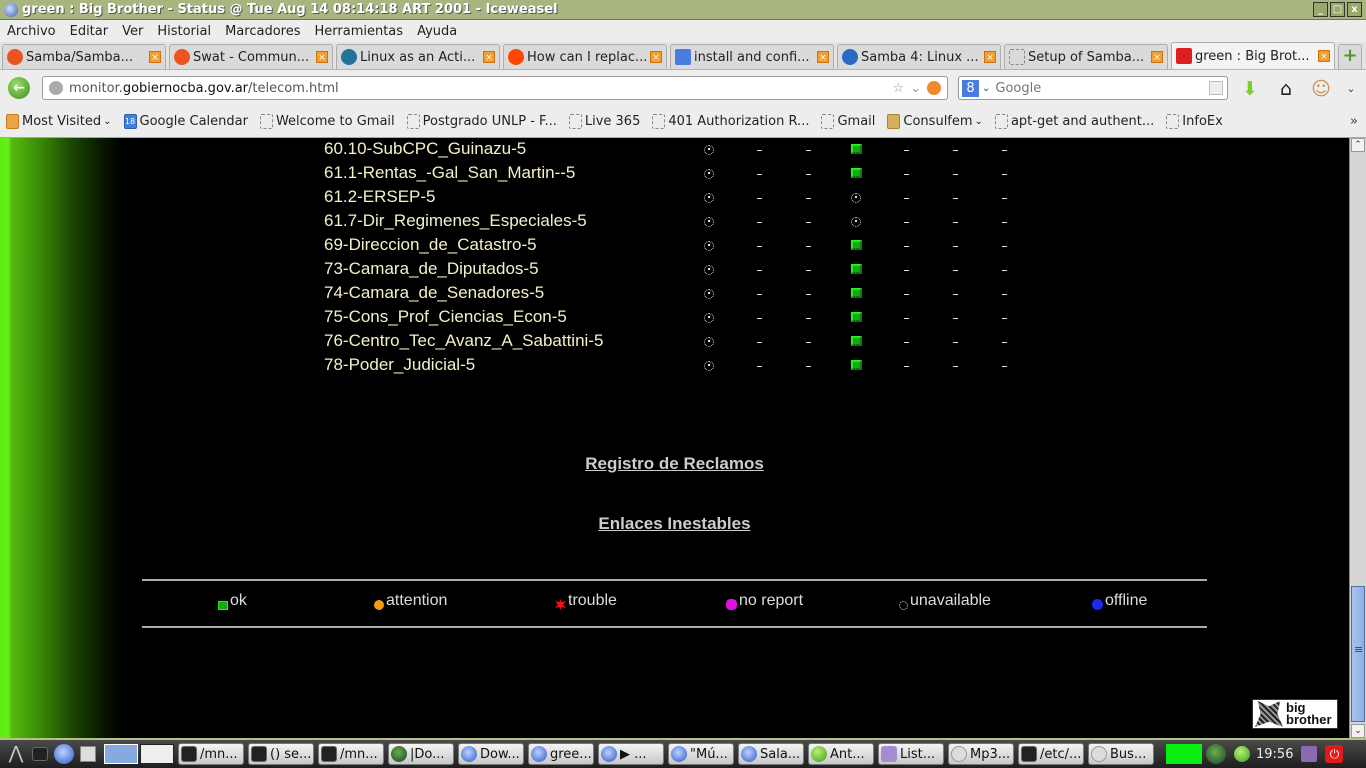 This screenshot has height=768, width=1366. I want to click on home-icon: ⌂, so click(1286, 89).